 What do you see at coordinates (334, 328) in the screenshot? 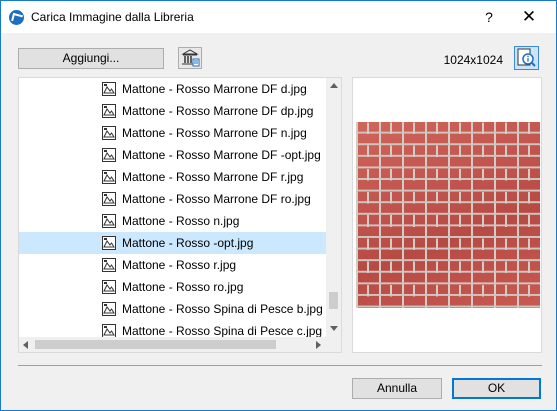
I see `scroll-down-icon` at bounding box center [334, 328].